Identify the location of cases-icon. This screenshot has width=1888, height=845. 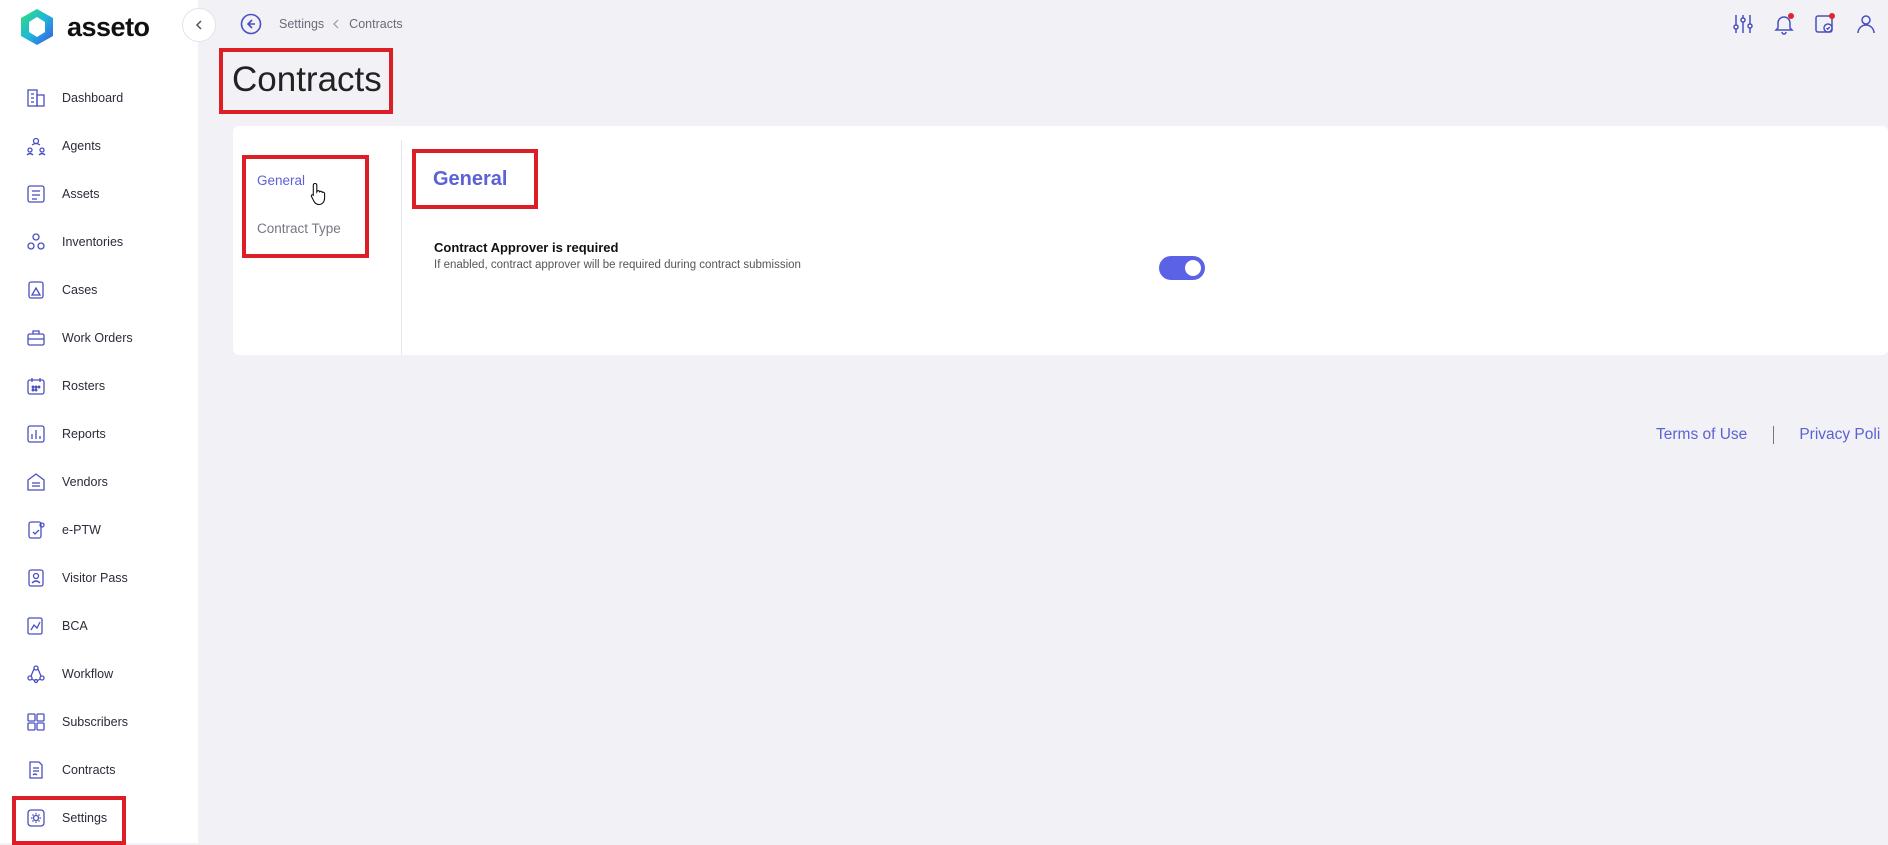
(36, 290).